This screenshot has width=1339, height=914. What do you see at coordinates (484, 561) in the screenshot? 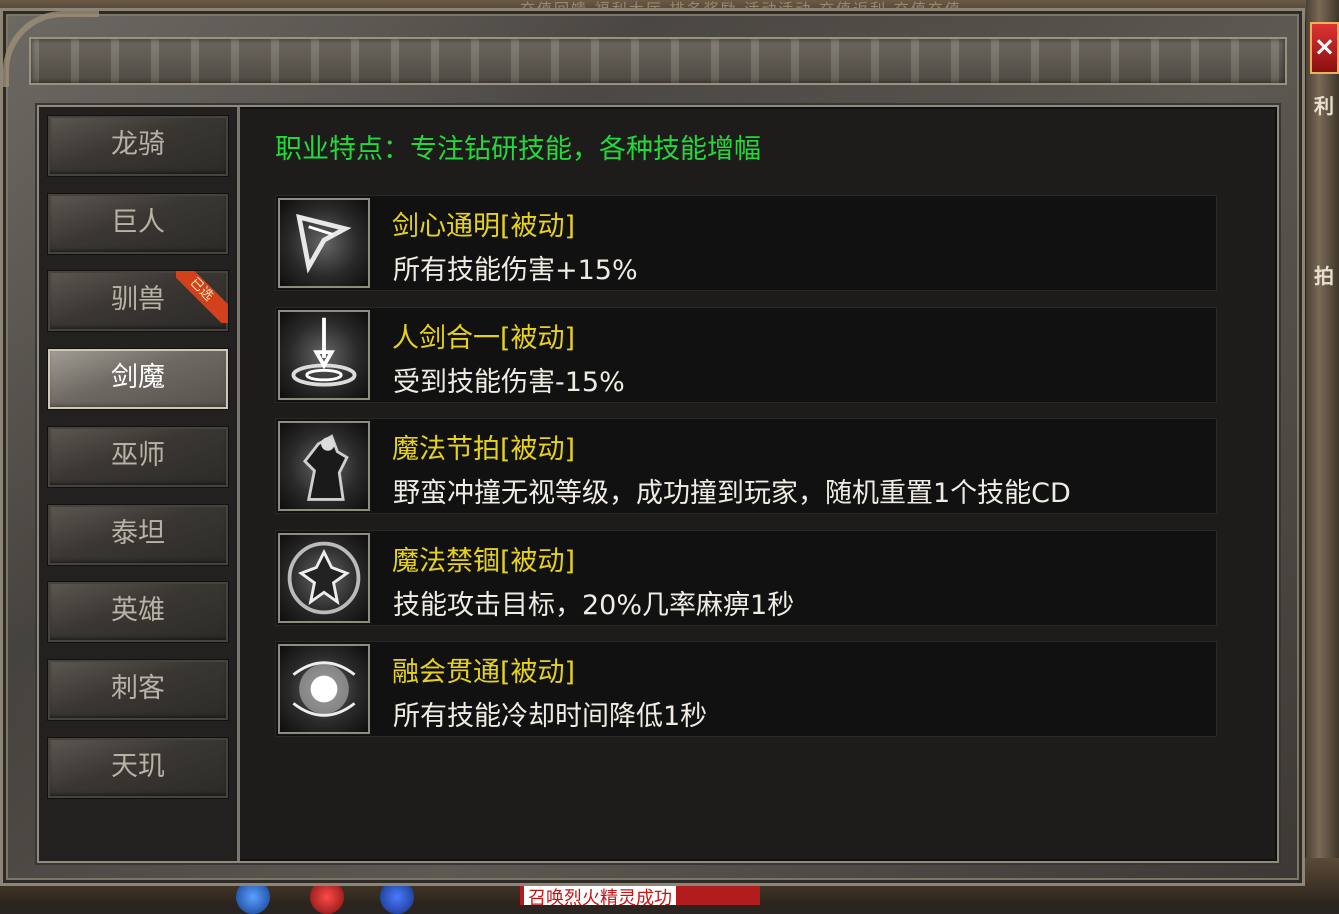
I see `skill-name: 魔法禁锢[被动]` at bounding box center [484, 561].